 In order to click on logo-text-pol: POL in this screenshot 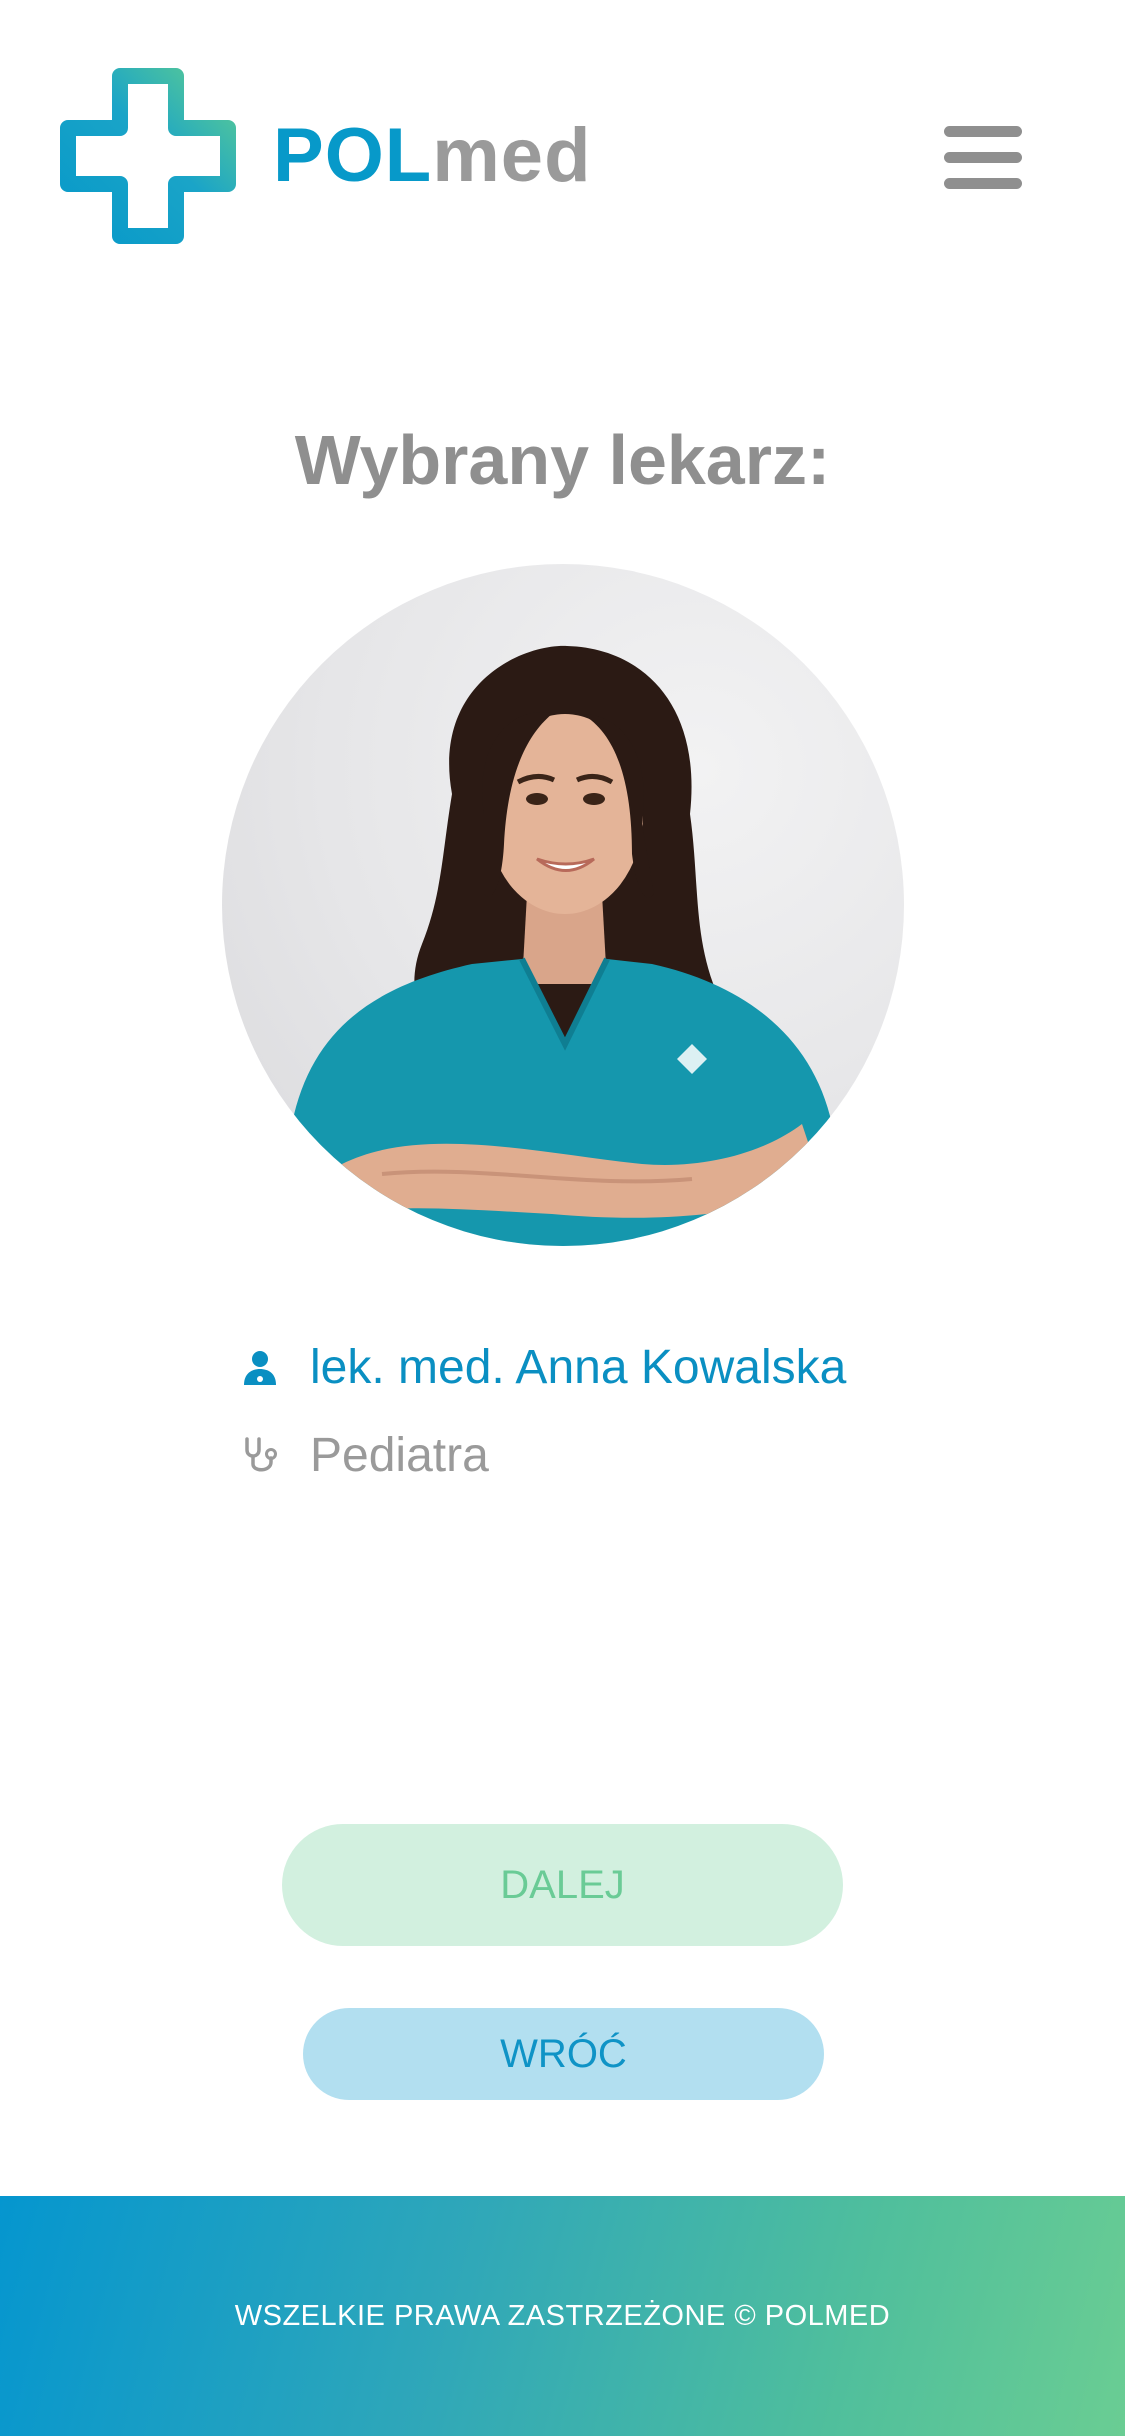, I will do `click(353, 155)`.